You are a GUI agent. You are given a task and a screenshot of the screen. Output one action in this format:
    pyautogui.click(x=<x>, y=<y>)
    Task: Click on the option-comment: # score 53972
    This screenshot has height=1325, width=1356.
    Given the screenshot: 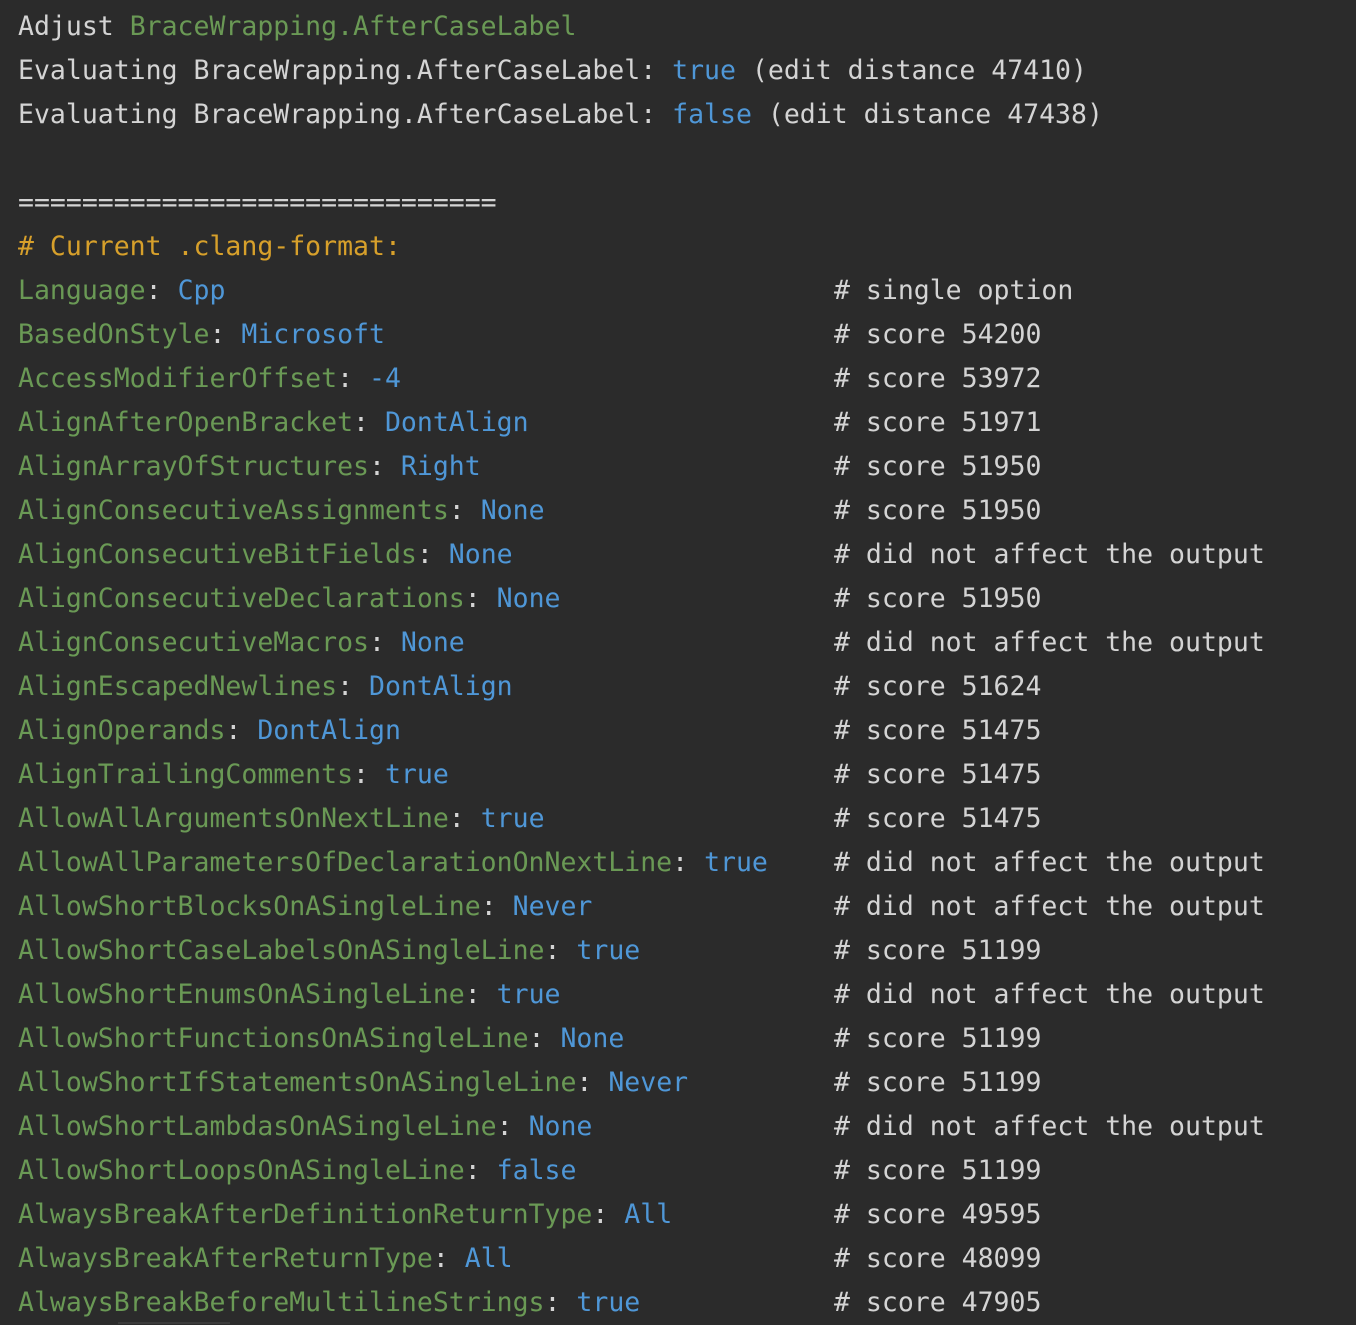 What is the action you would take?
    pyautogui.click(x=938, y=378)
    